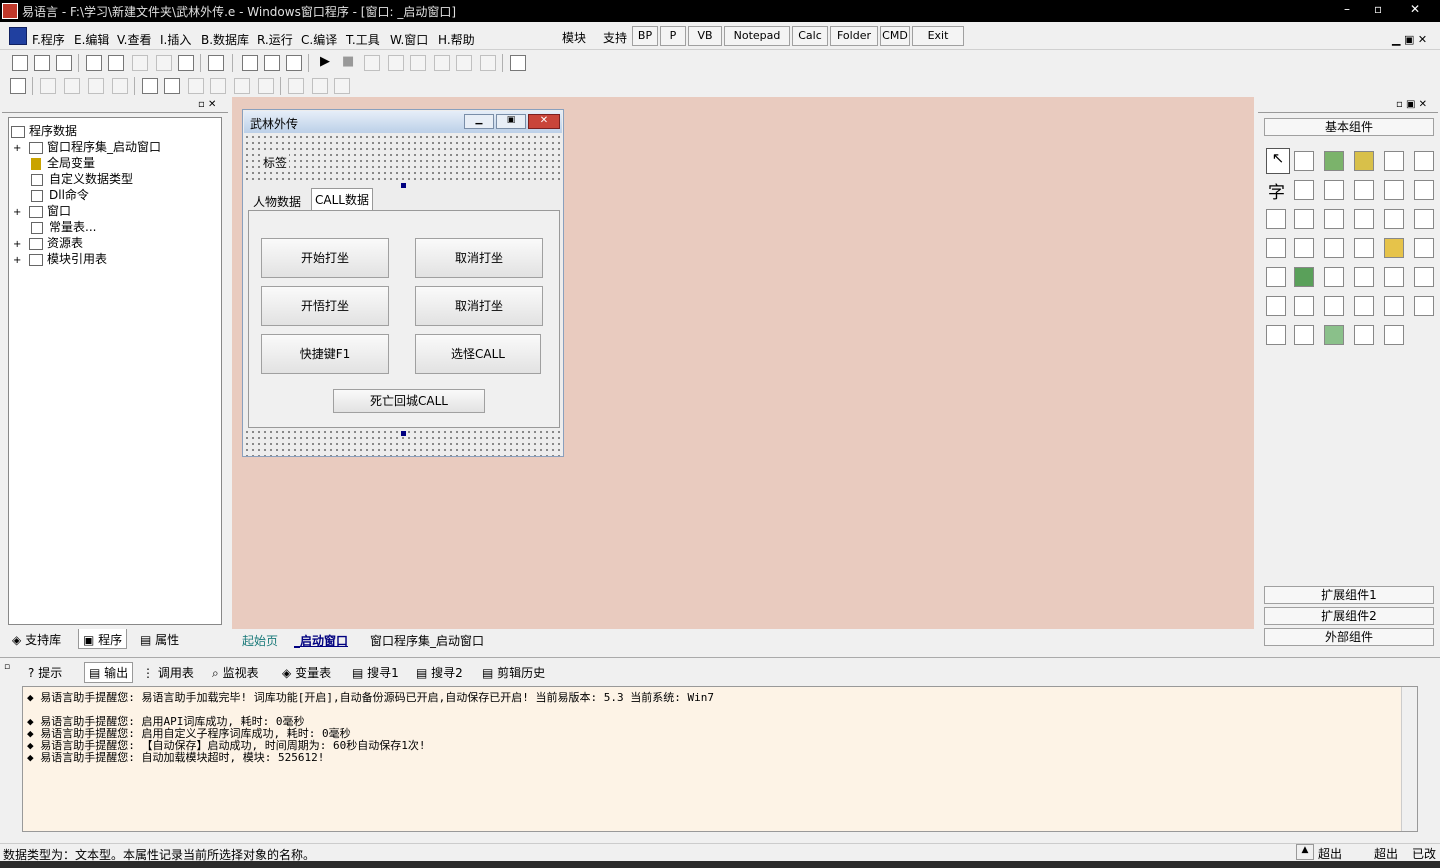  I want to click on menu-database: B.数据库, so click(225, 39).